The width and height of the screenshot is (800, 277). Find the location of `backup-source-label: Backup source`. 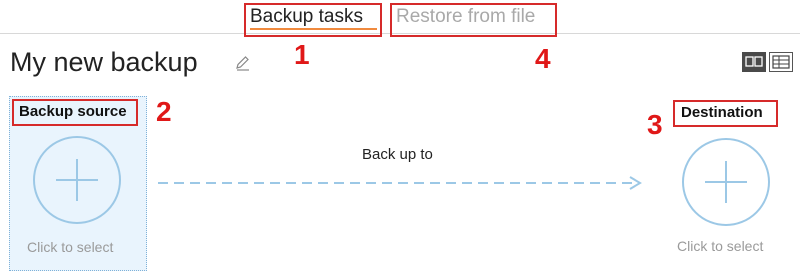

backup-source-label: Backup source is located at coordinates (73, 111).